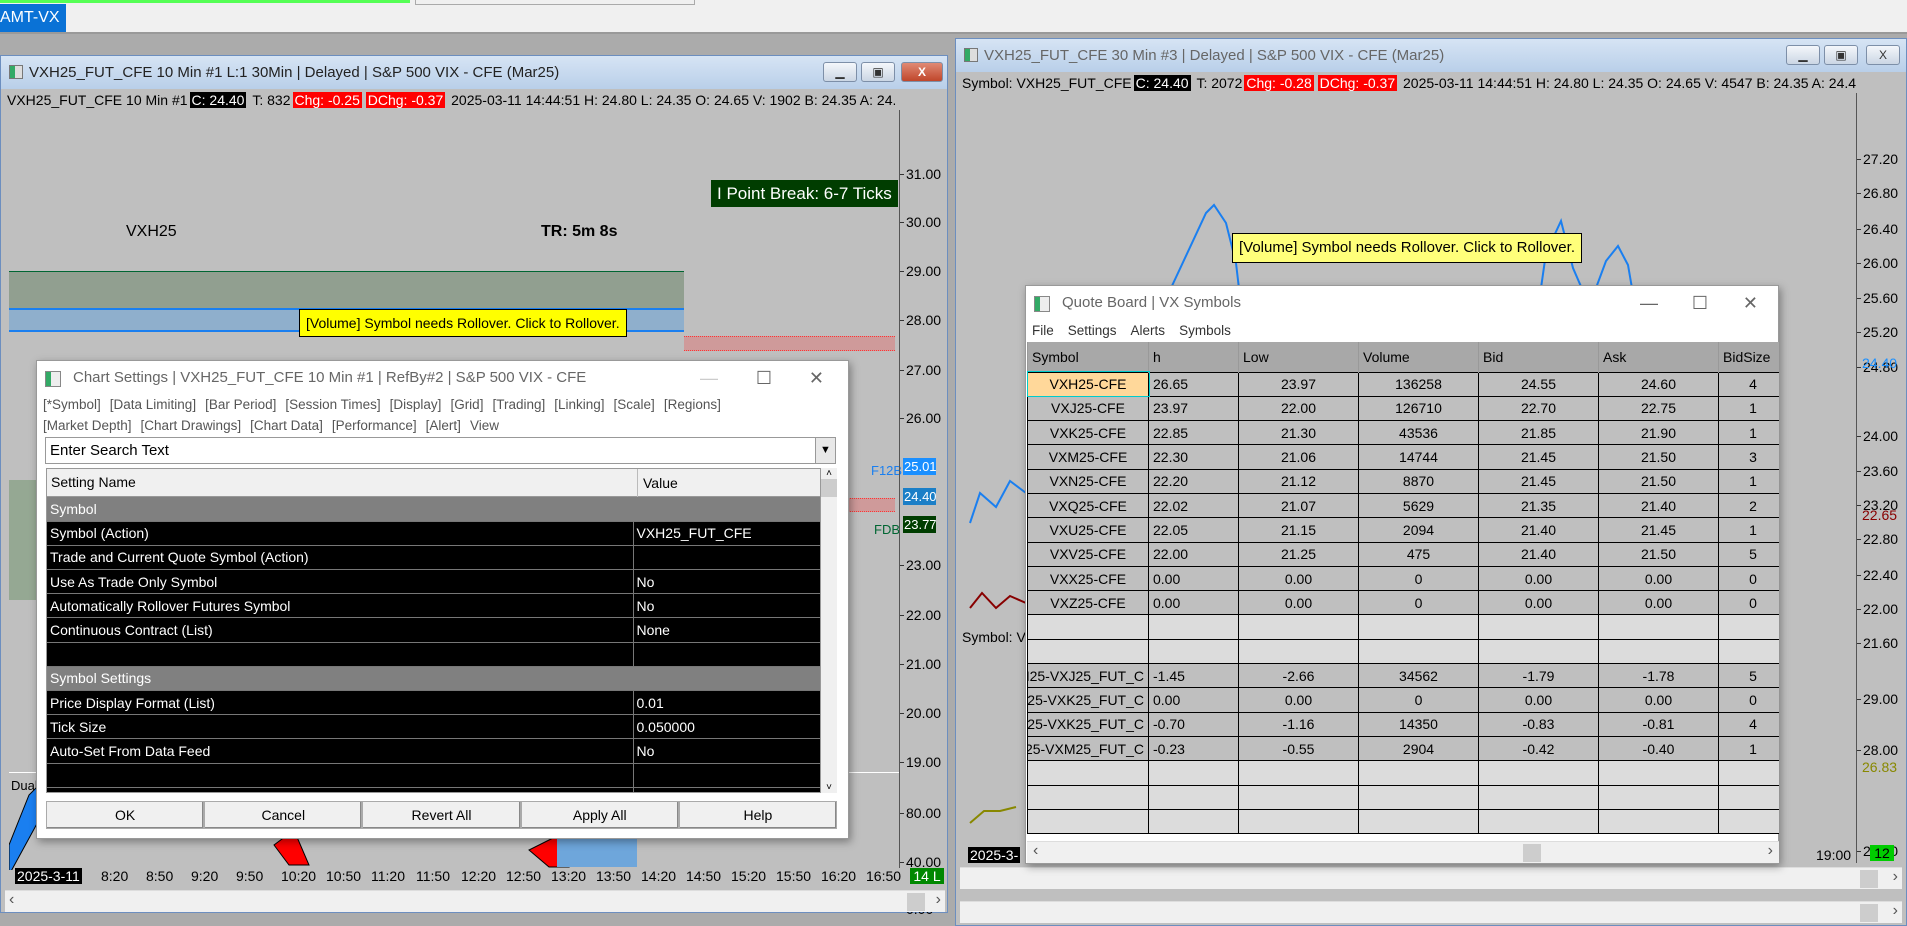 This screenshot has width=1907, height=926. I want to click on quote-row: VXV25-CFE 22.00 21.25 475 21.40 21.50 5, so click(1403, 554).